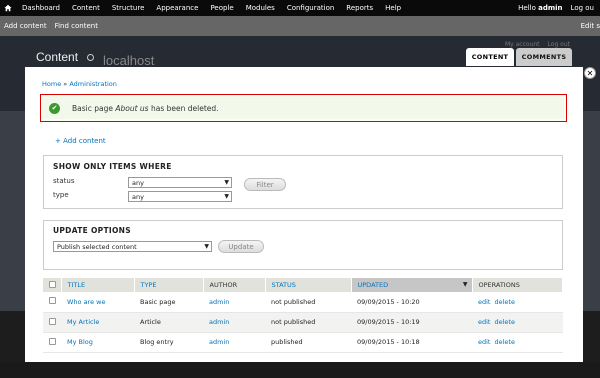 Image resolution: width=600 pixels, height=378 pixels. I want to click on status-select-value: any, so click(138, 182).